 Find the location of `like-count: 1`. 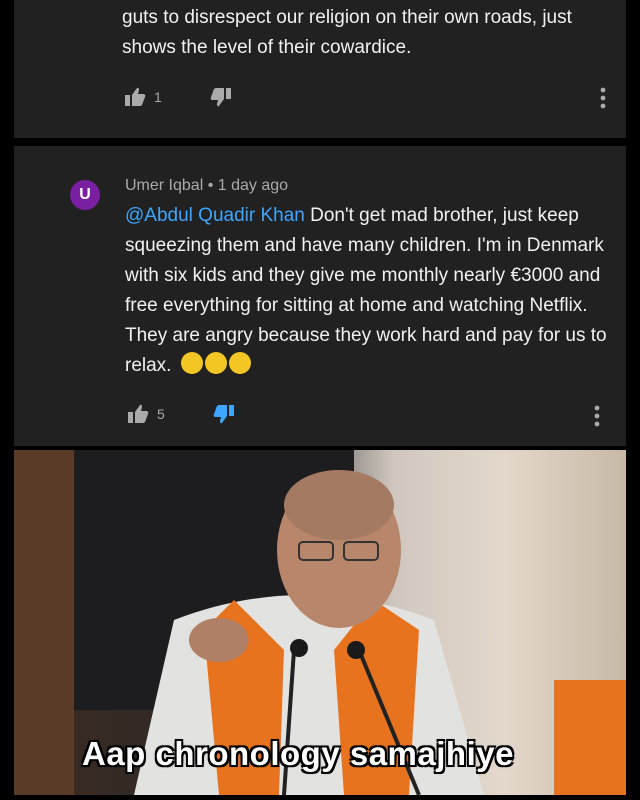

like-count: 1 is located at coordinates (158, 97).